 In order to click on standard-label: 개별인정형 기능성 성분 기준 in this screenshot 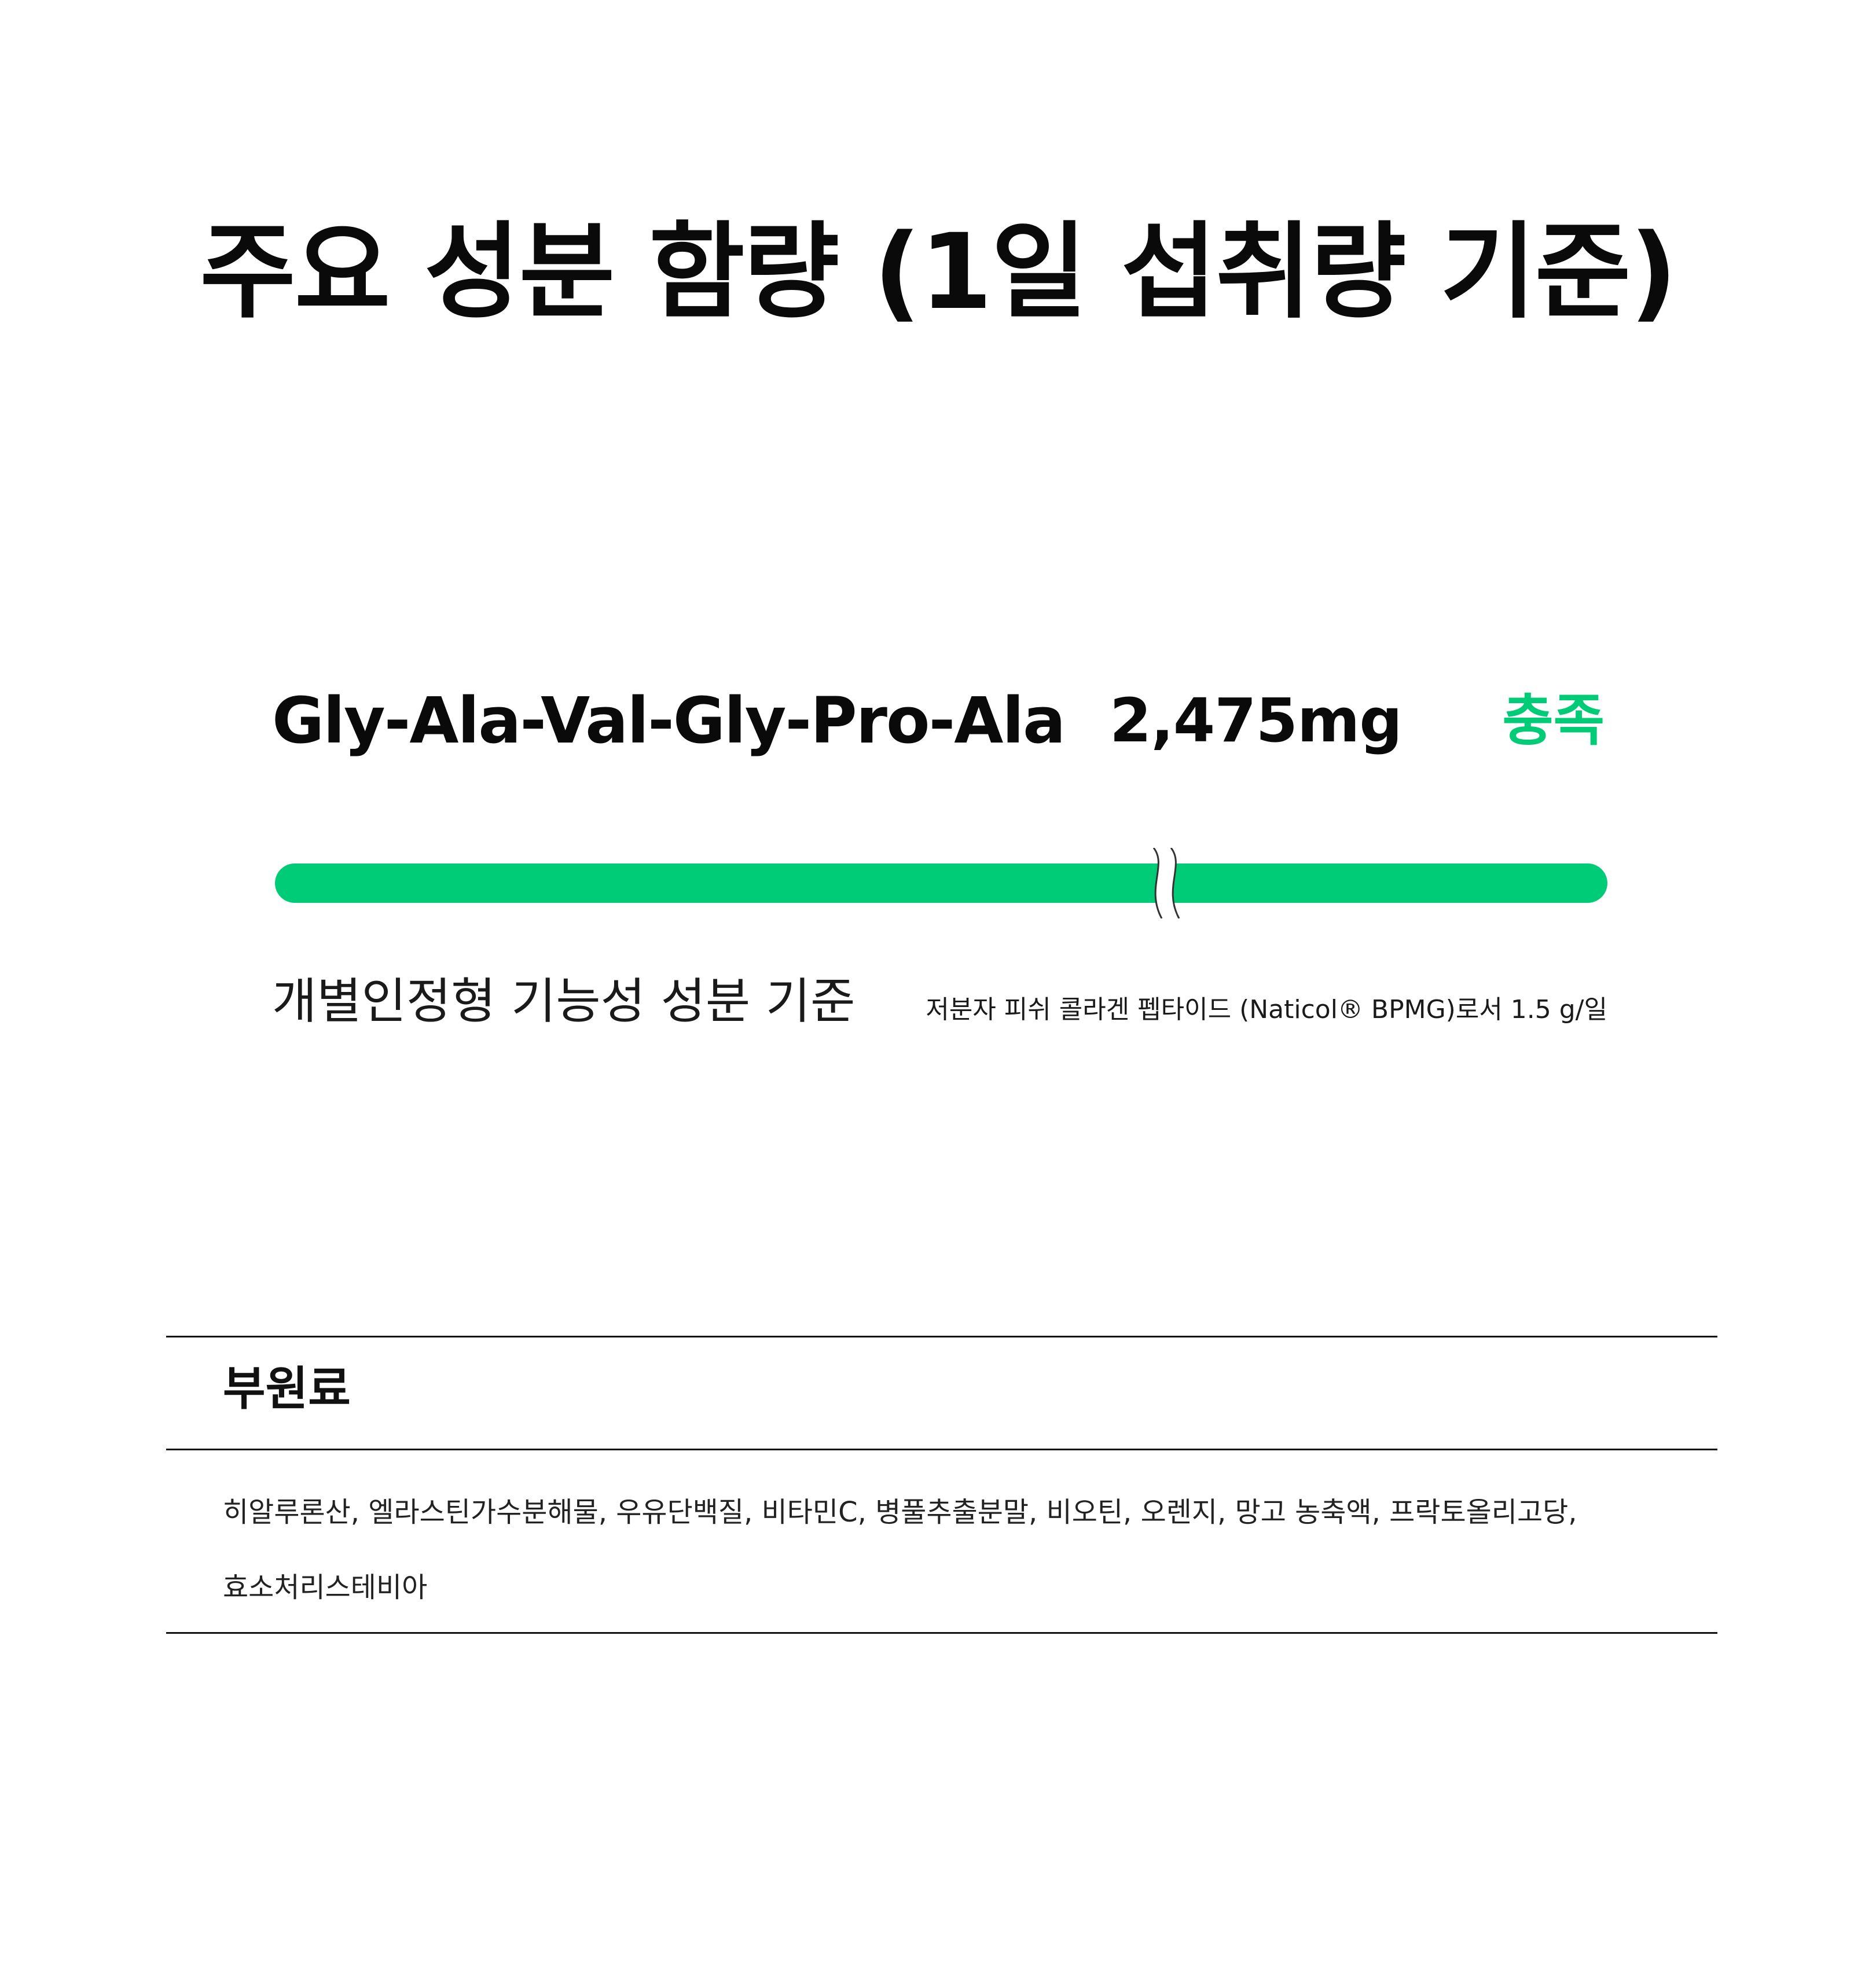, I will do `click(564, 1002)`.